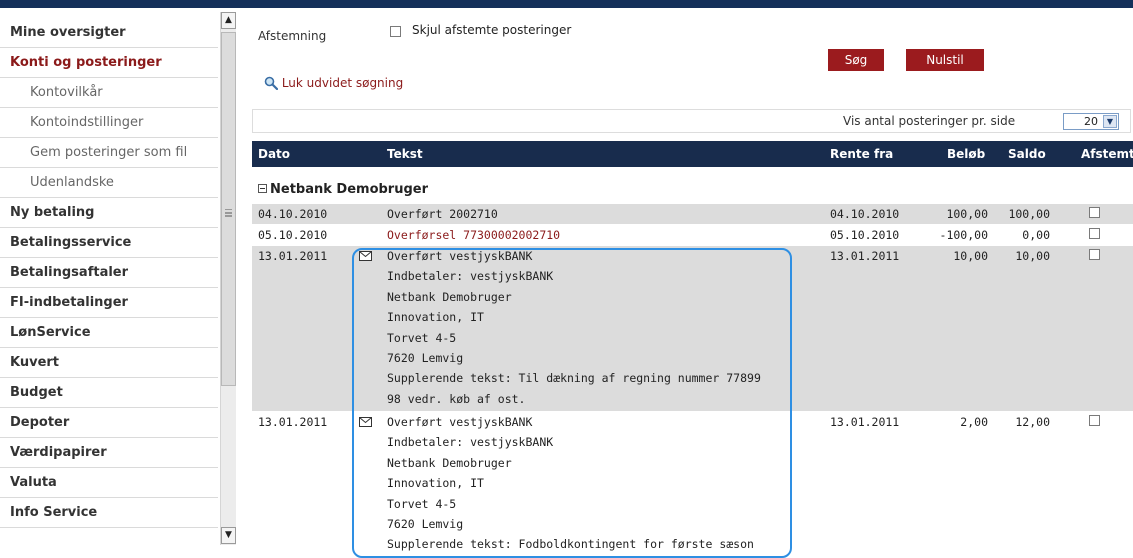  I want to click on sidebar-item-kontoindstillinger: Kontoindstillinger, so click(109, 123).